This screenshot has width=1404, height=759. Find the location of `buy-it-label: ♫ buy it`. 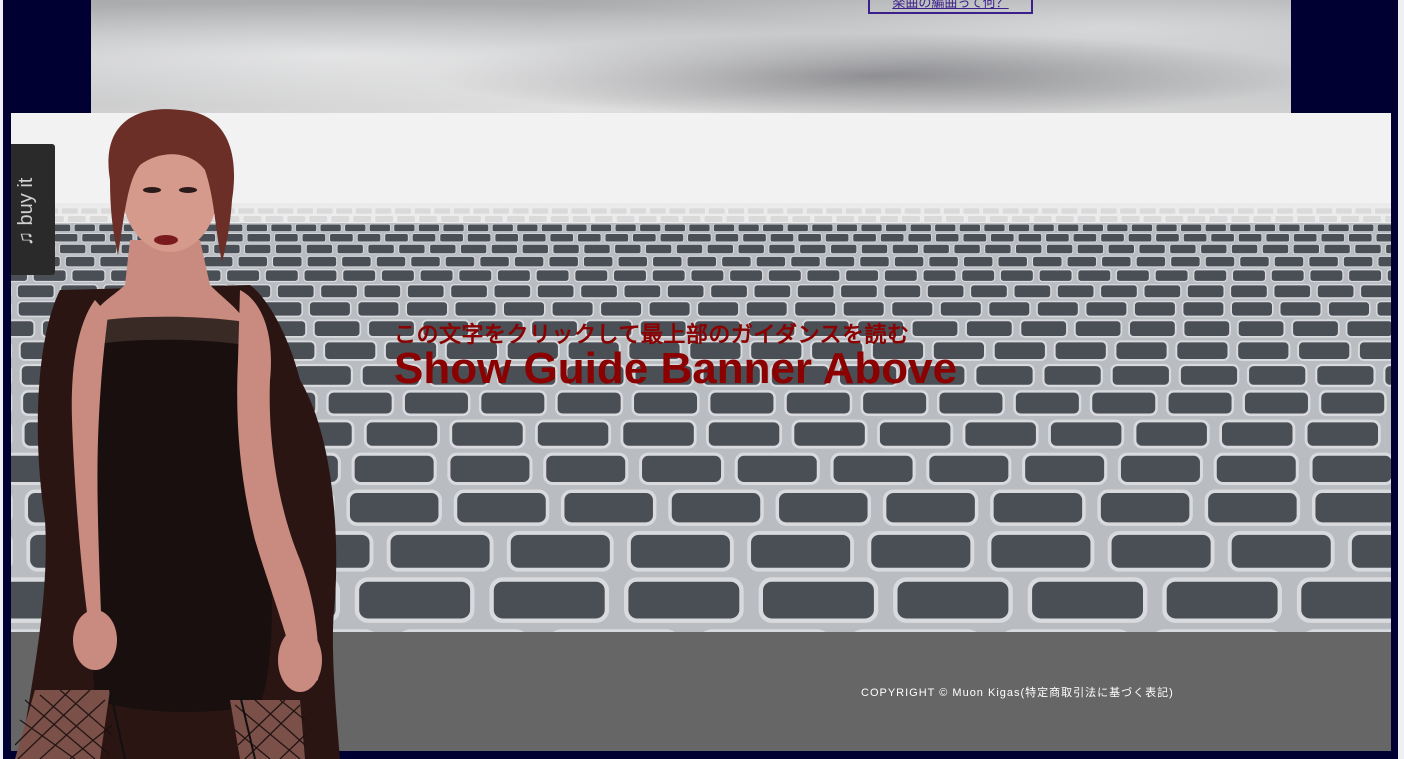

buy-it-label: ♫ buy it is located at coordinates (26, 211).